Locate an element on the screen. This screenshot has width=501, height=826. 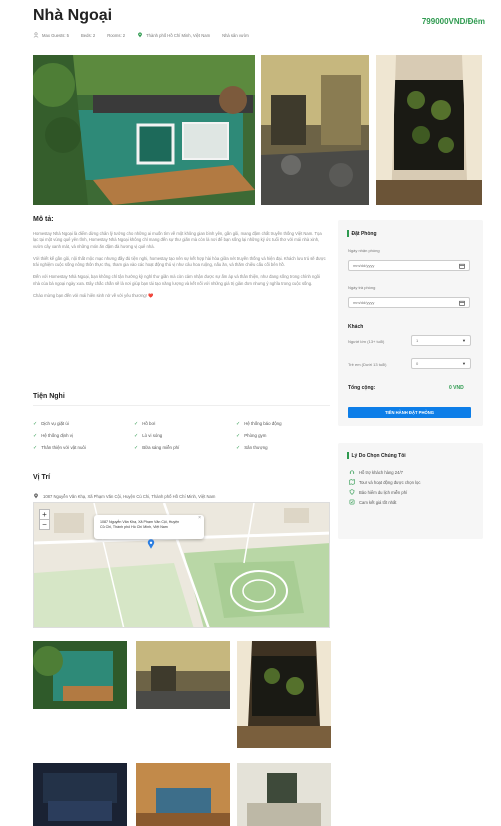
user-icon is located at coordinates (36, 35).